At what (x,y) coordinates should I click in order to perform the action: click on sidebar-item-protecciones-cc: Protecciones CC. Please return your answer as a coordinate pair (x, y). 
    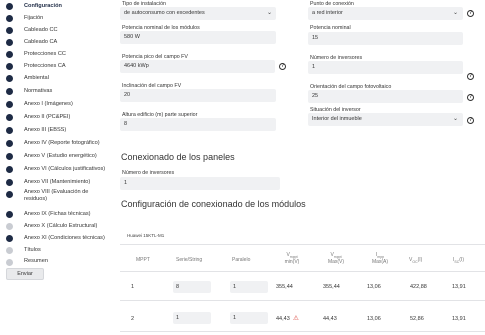
    Looking at the image, I should click on (45, 54).